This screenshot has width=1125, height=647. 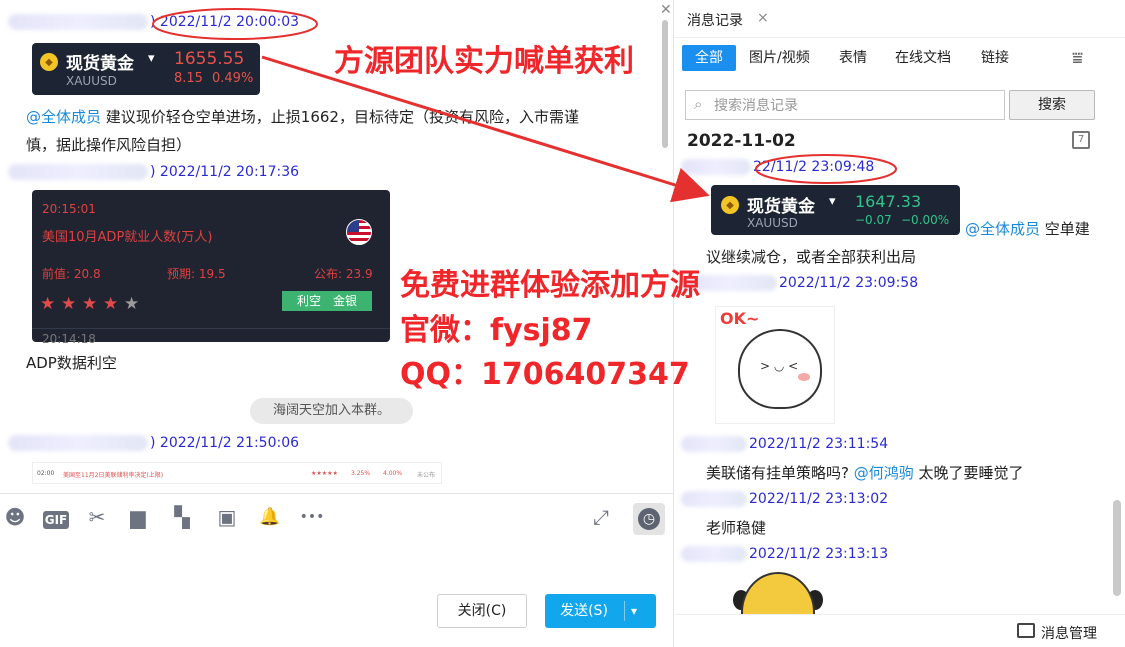 I want to click on promo-headline: 方源团队实力喊单获利, so click(x=484, y=61).